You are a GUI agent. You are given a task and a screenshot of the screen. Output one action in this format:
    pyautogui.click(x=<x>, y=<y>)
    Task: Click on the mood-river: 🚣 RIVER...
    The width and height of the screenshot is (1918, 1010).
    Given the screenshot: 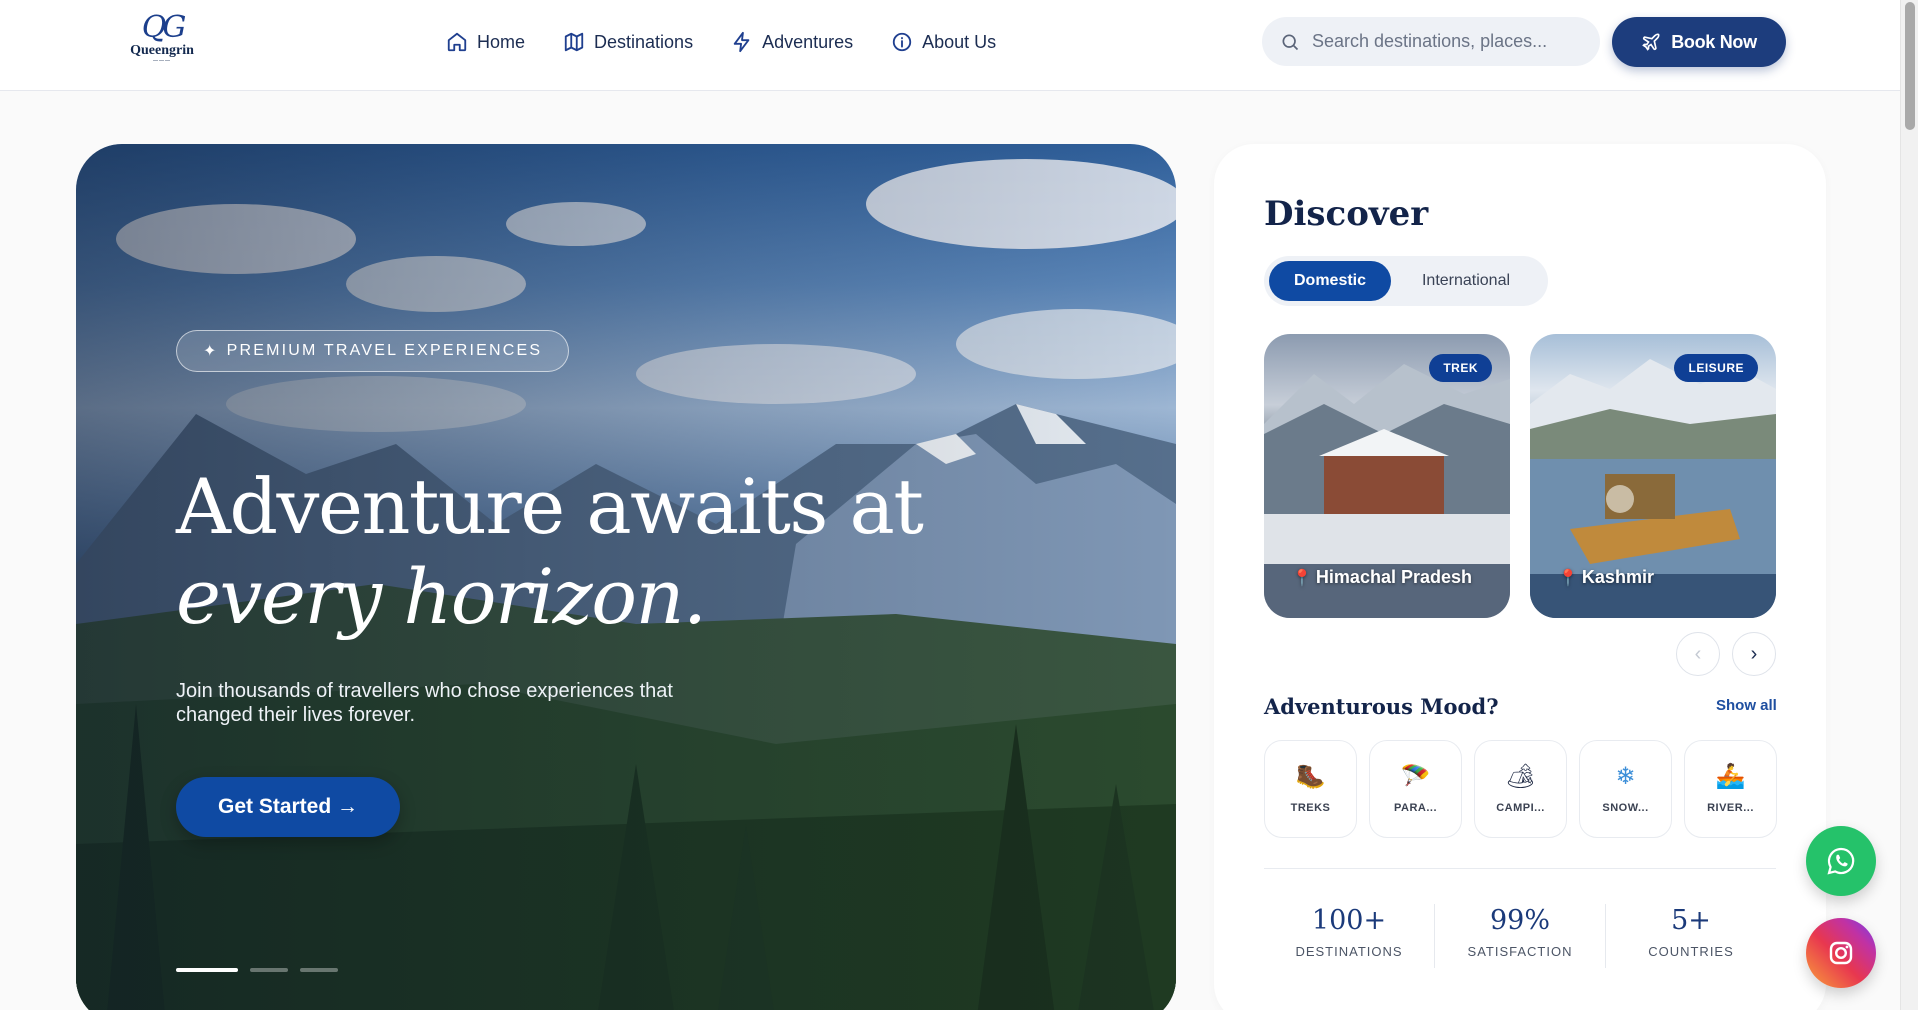 What is the action you would take?
    pyautogui.click(x=1730, y=789)
    